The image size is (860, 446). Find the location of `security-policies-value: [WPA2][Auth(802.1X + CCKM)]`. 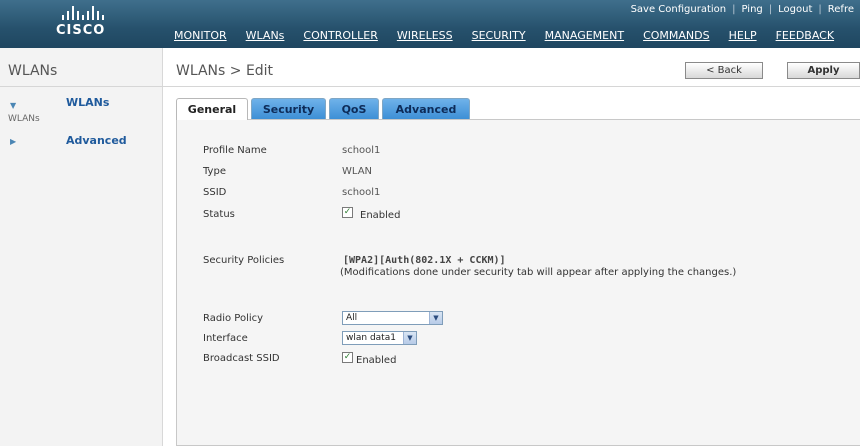

security-policies-value: [WPA2][Auth(802.1X + CCKM)] is located at coordinates (424, 260).